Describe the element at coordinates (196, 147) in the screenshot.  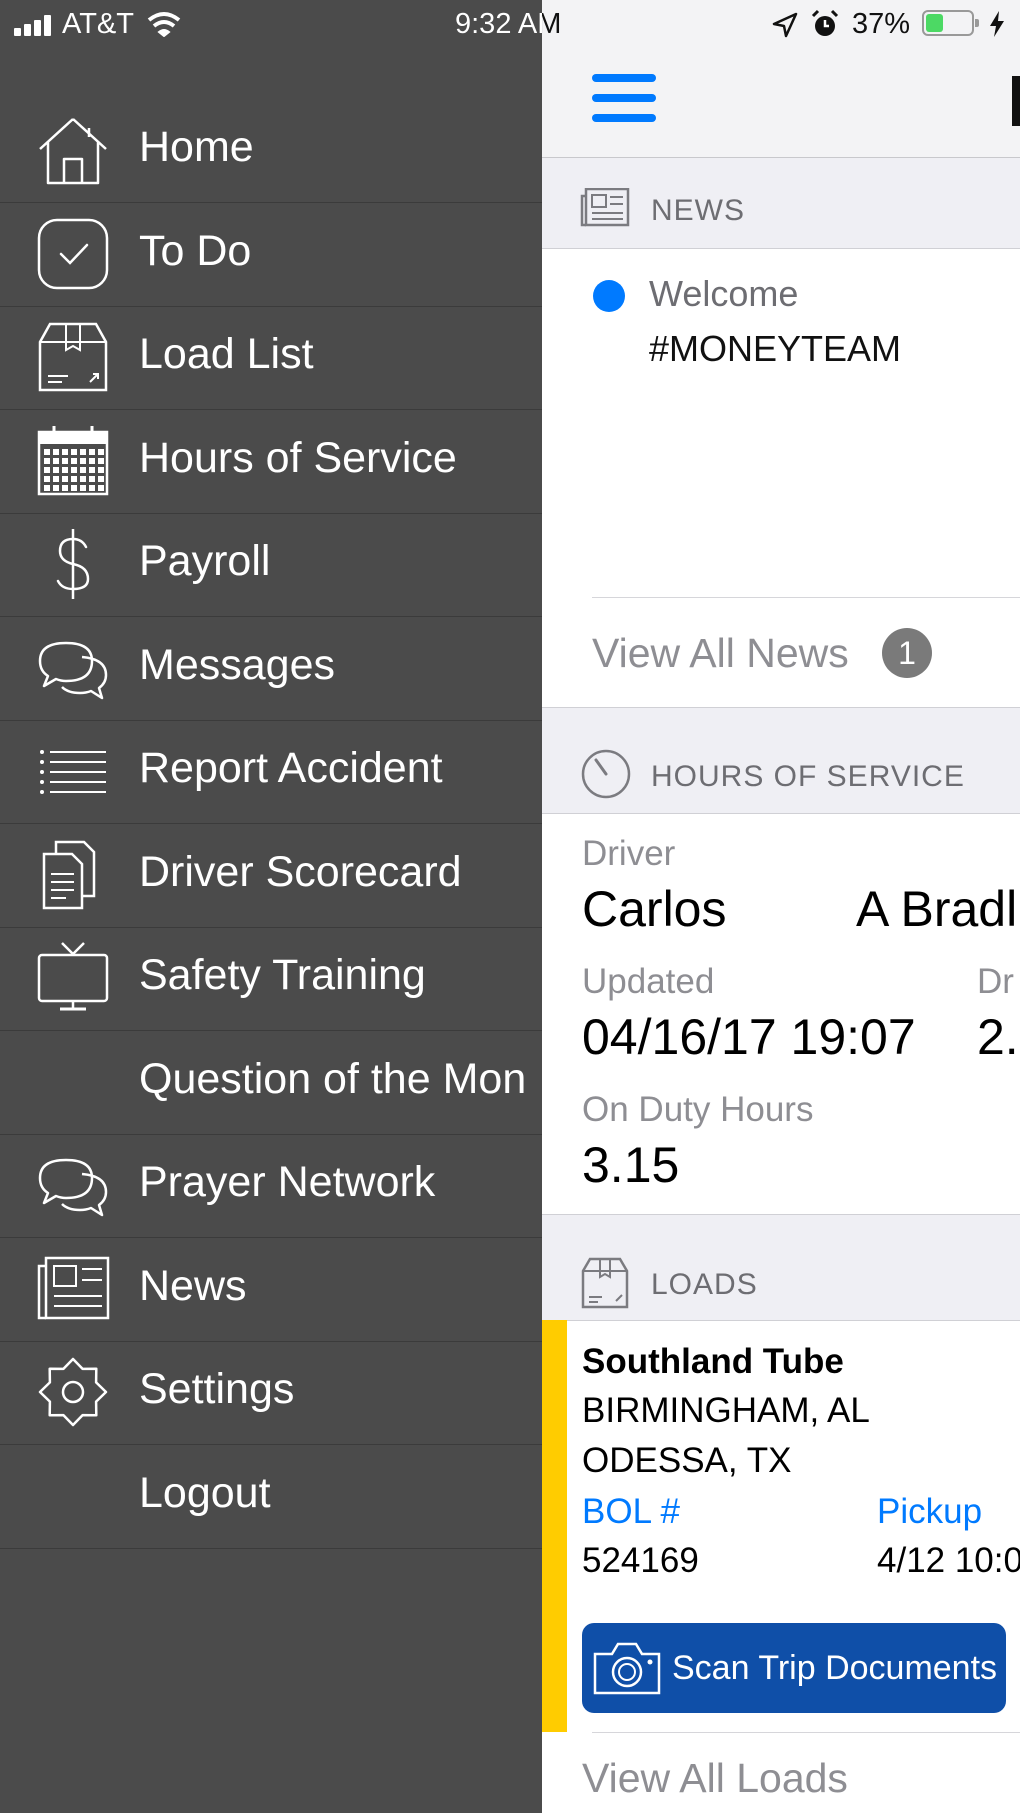
I see `menu-item-label: Home` at that location.